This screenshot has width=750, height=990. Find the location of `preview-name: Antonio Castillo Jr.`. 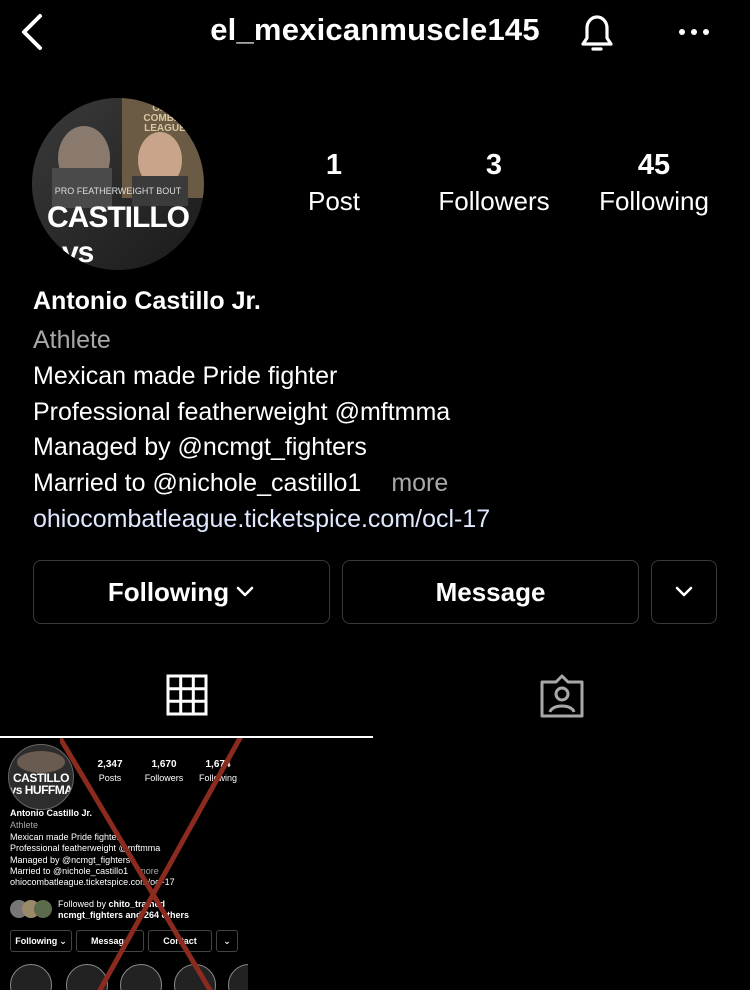

preview-name: Antonio Castillo Jr. is located at coordinates (51, 813).